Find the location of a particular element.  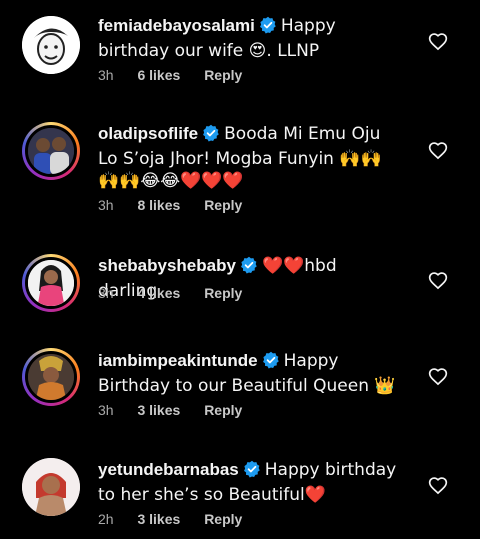

comment-time: 2h is located at coordinates (106, 519).